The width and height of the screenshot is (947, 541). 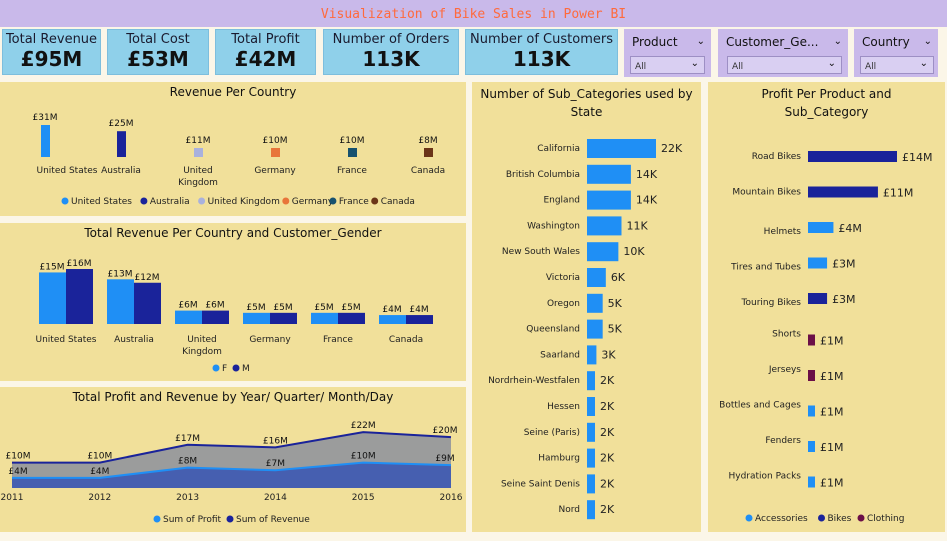 I want to click on x-tick-label: 2011, so click(x=12, y=498).